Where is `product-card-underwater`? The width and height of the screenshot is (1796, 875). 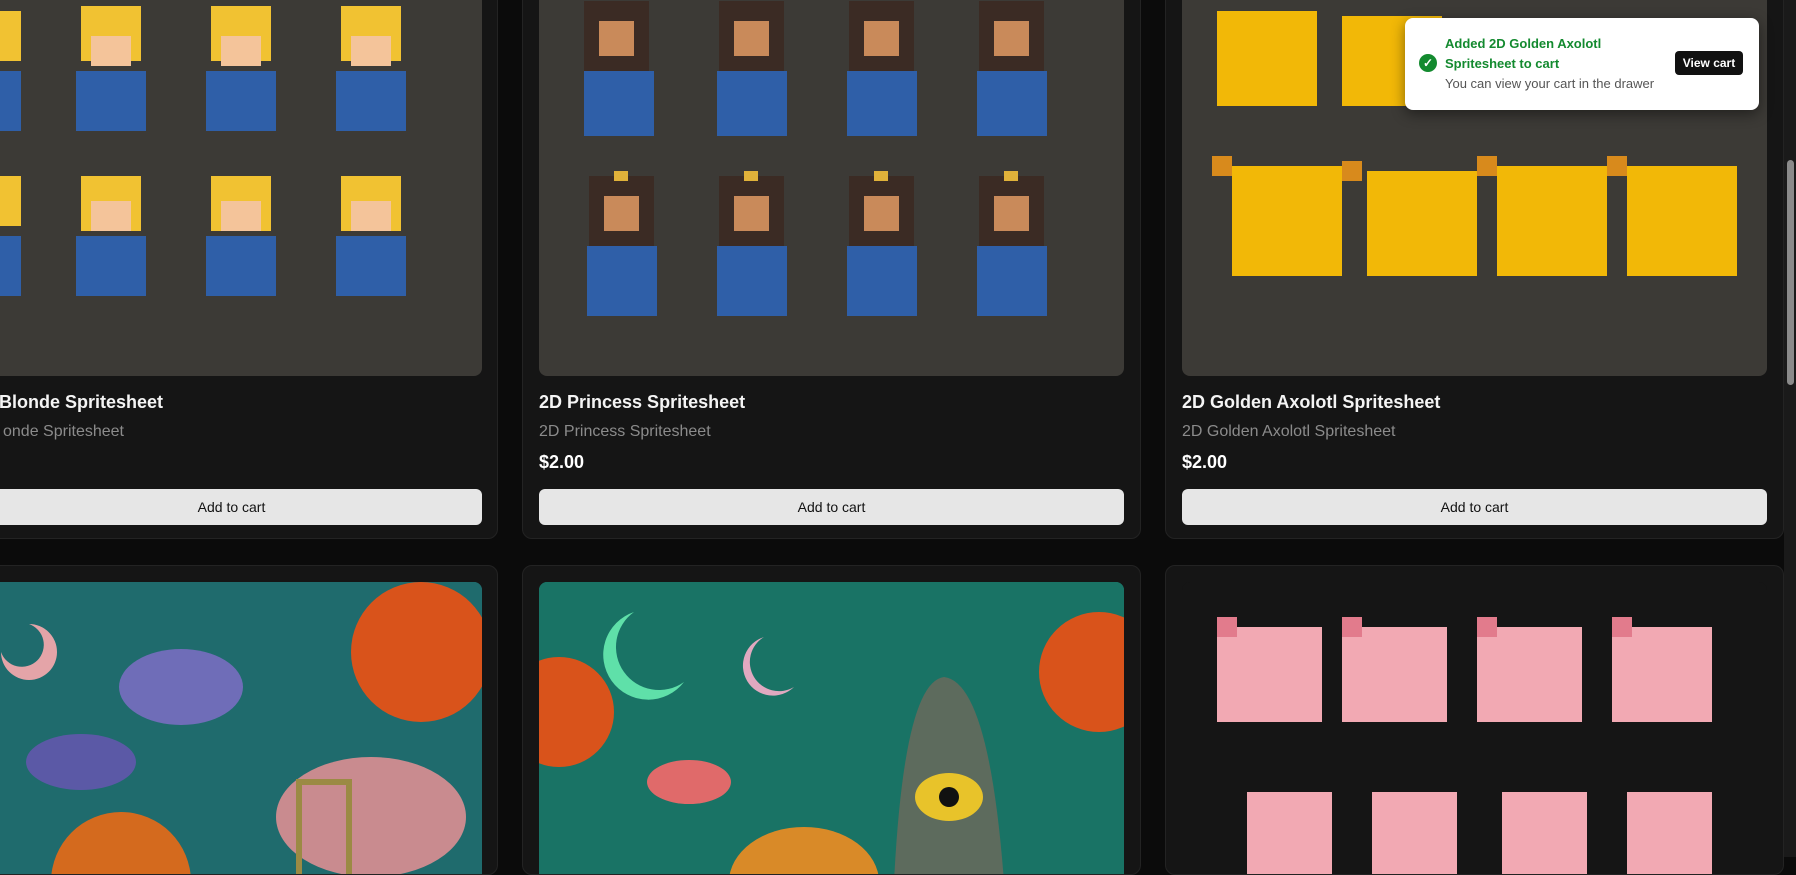 product-card-underwater is located at coordinates (249, 720).